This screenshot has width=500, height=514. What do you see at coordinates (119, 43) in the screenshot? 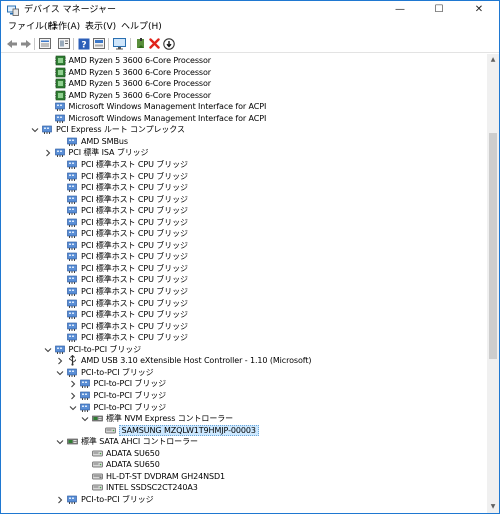
I see `monitor-scan-icon` at bounding box center [119, 43].